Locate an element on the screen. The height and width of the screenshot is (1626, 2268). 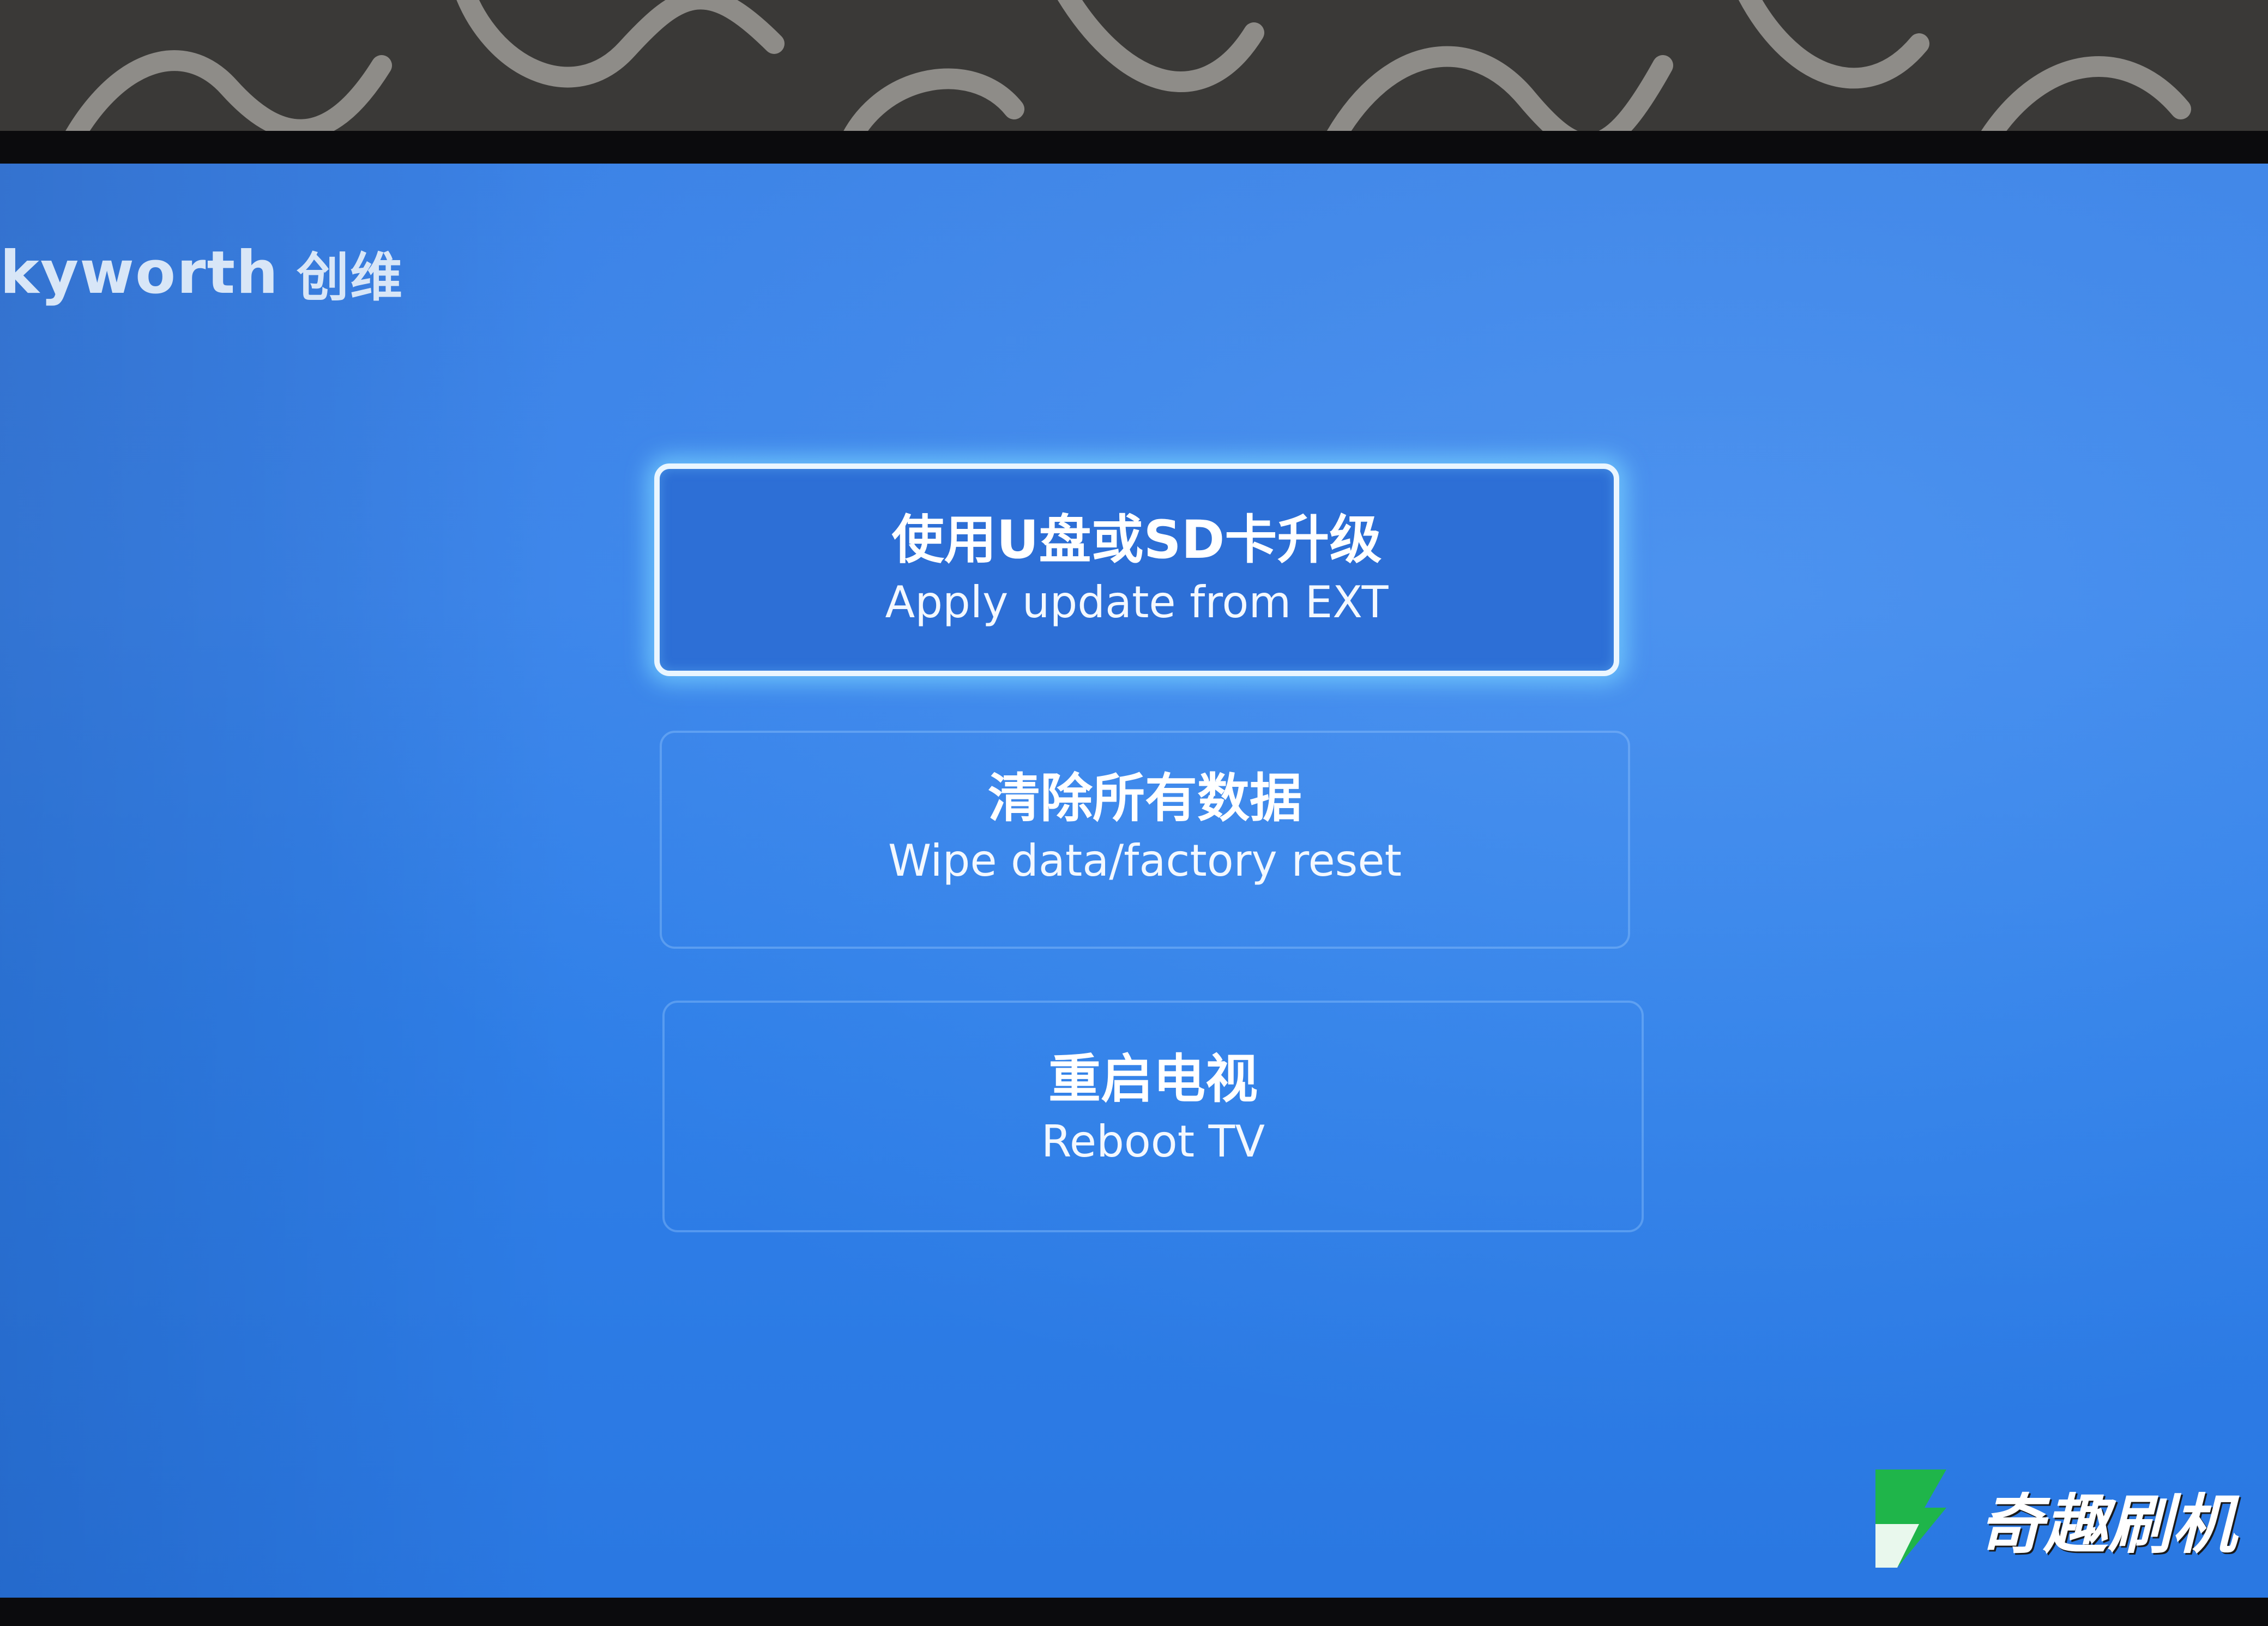
menu-item-label-en: Apply update from EXT is located at coordinates (1137, 602).